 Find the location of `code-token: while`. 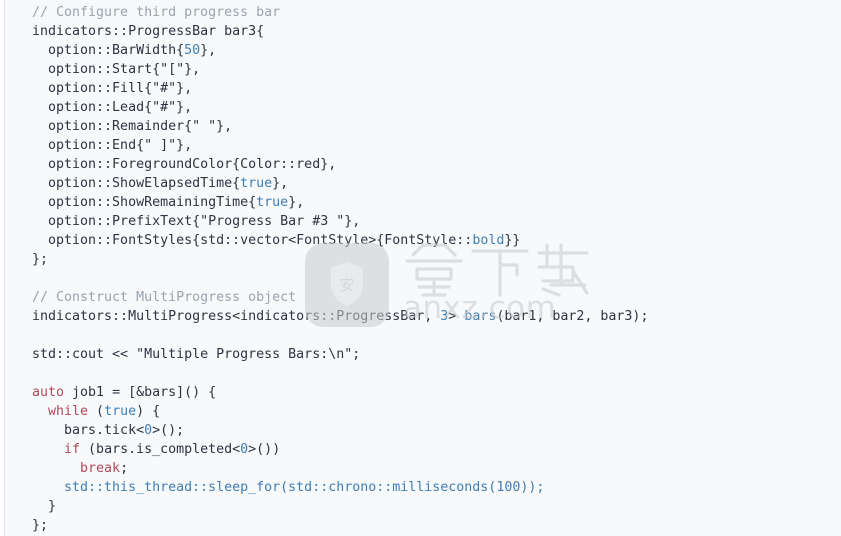

code-token: while is located at coordinates (60, 411).